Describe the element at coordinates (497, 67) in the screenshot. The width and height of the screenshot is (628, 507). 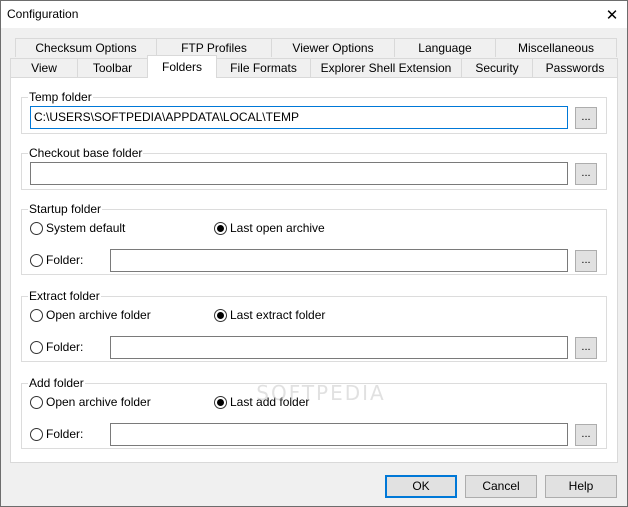
I see `tab-security: Security` at that location.